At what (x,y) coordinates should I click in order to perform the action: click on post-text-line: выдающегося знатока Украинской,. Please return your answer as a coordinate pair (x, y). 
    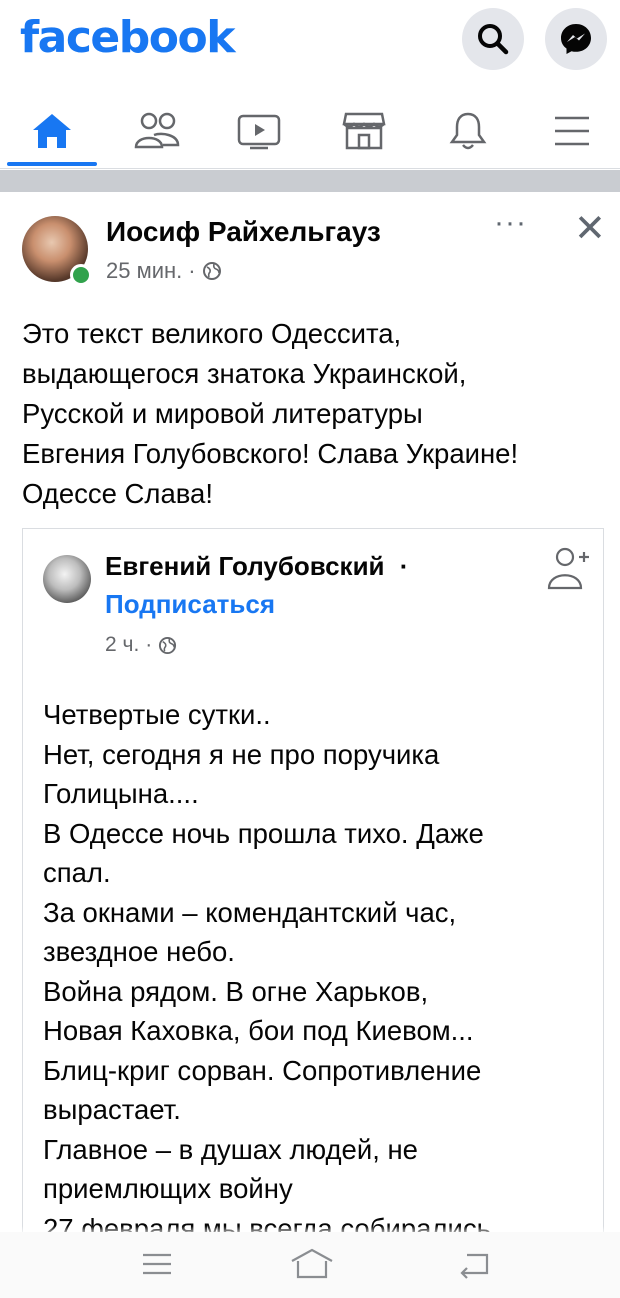
    Looking at the image, I should click on (244, 373).